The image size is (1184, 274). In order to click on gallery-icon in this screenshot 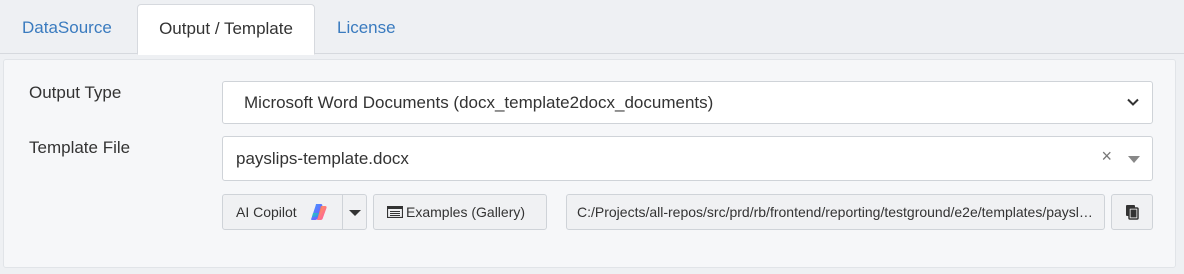, I will do `click(395, 212)`.